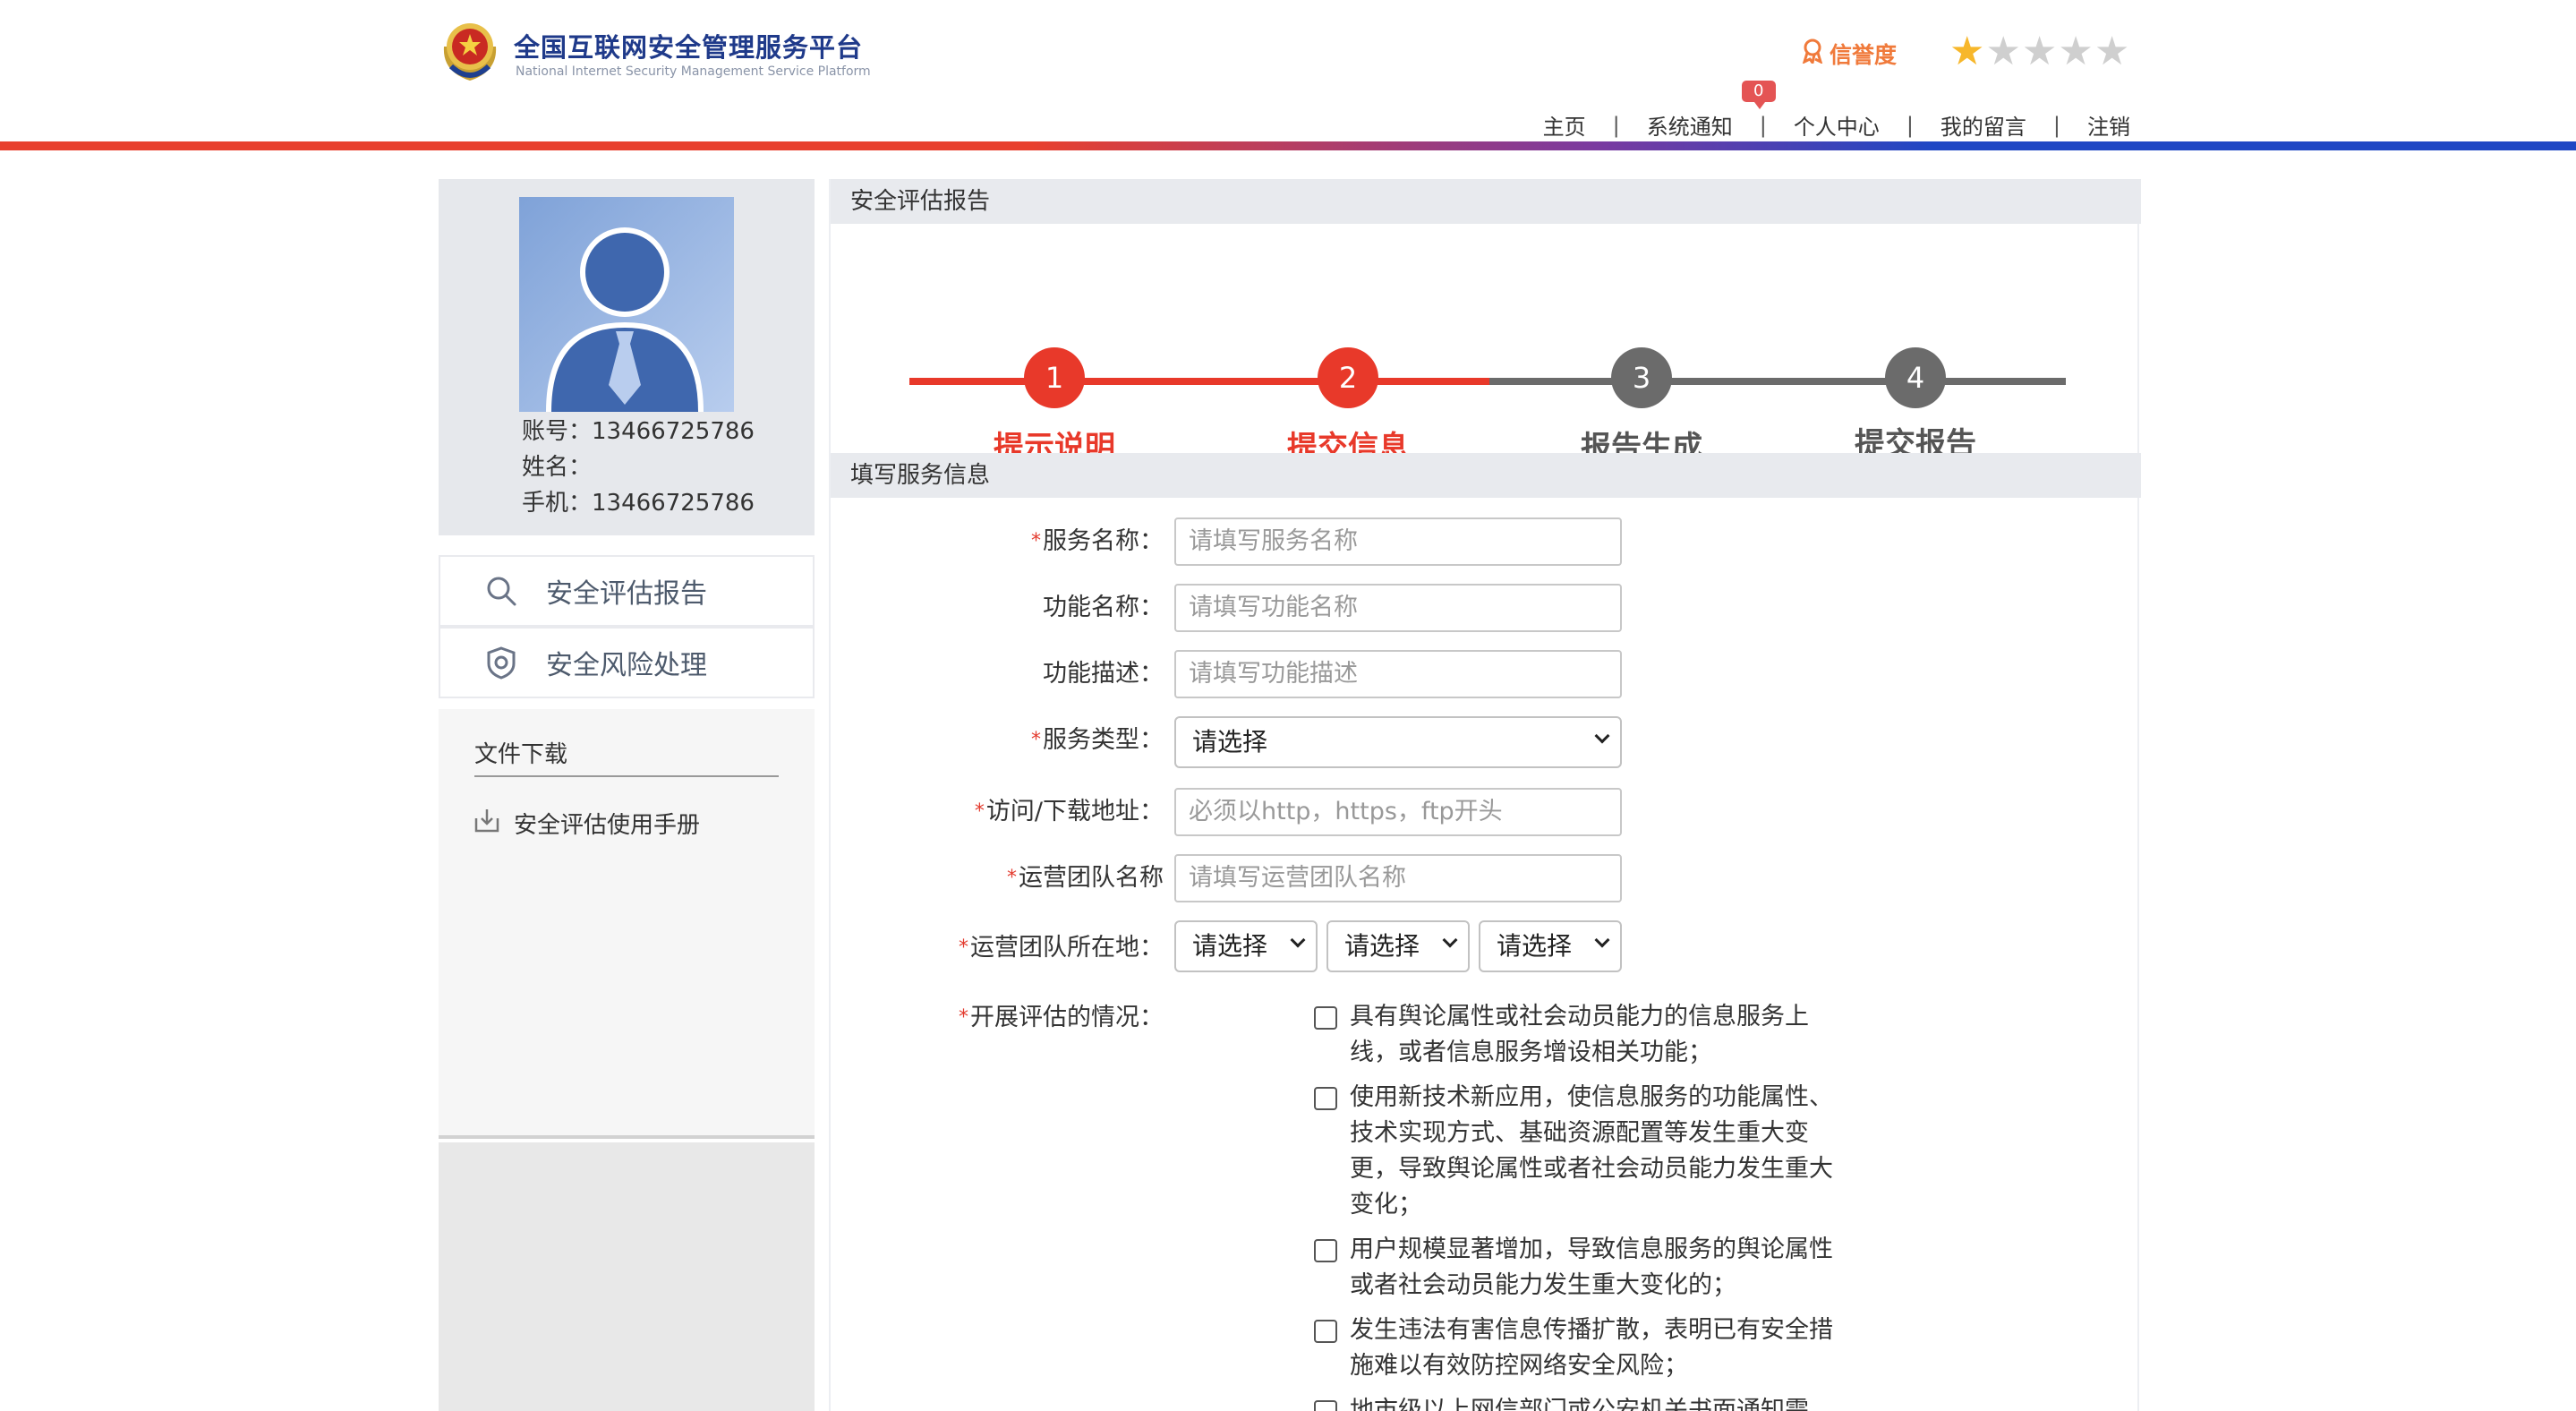 The width and height of the screenshot is (2576, 1411). I want to click on nav-system-notice-label: 系统通知, so click(1689, 127).